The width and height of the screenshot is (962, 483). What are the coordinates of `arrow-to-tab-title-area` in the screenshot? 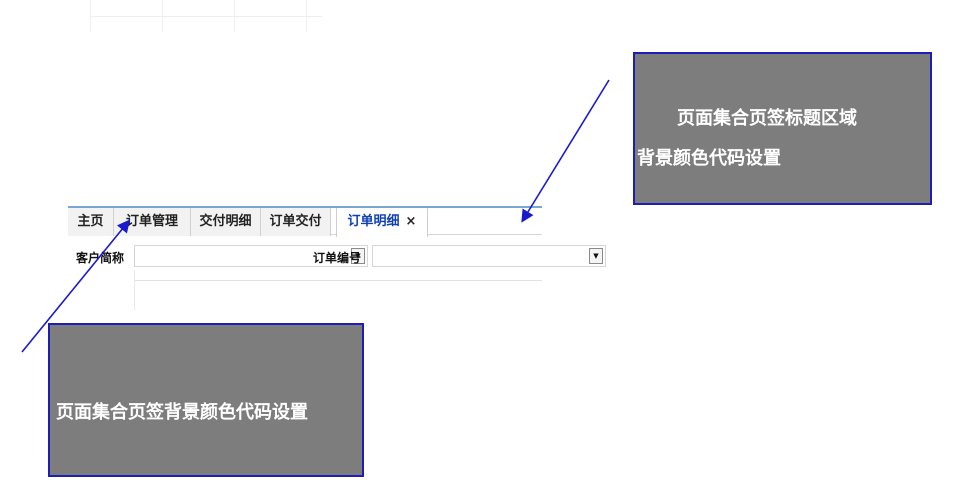 It's located at (565, 151).